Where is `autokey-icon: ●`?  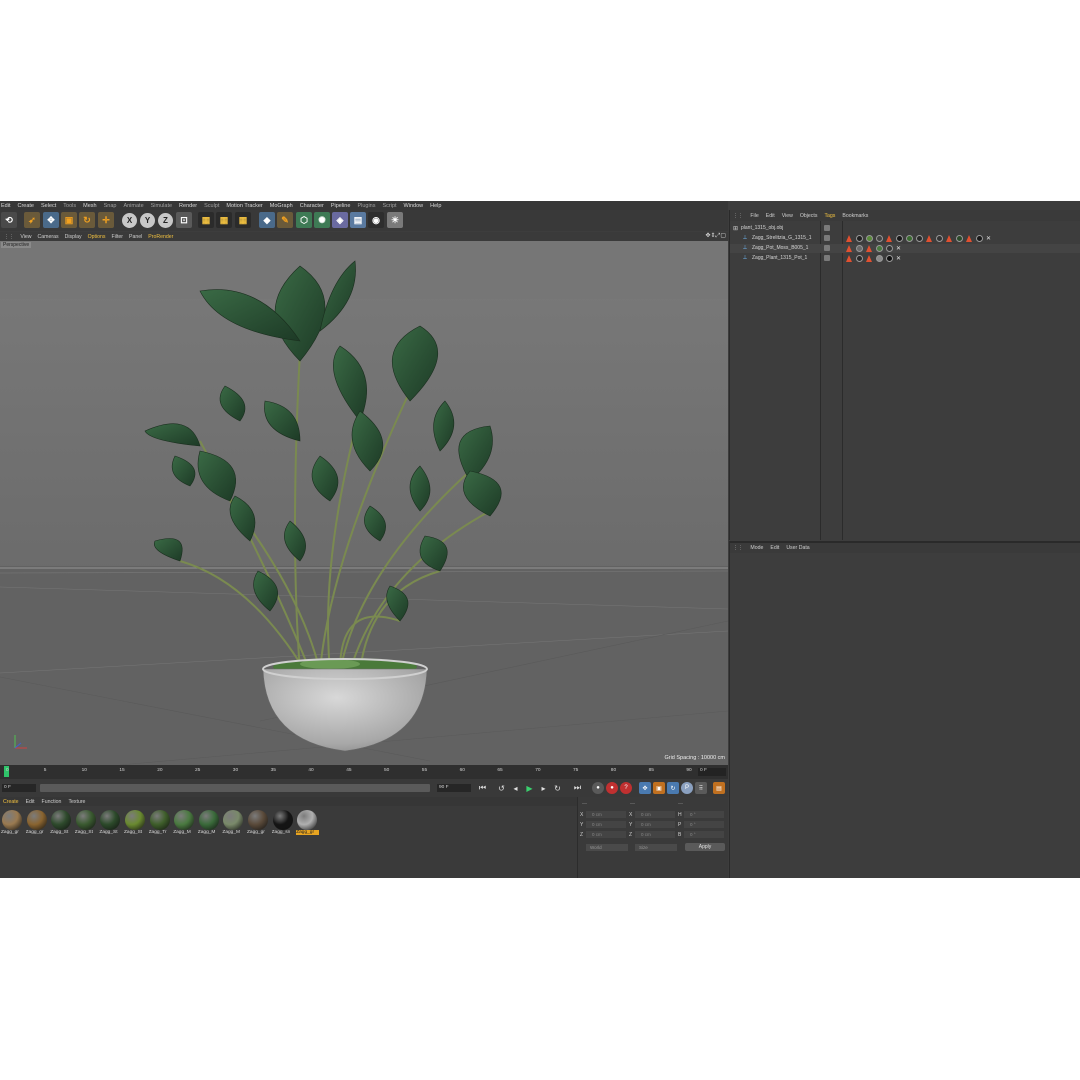 autokey-icon: ● is located at coordinates (612, 788).